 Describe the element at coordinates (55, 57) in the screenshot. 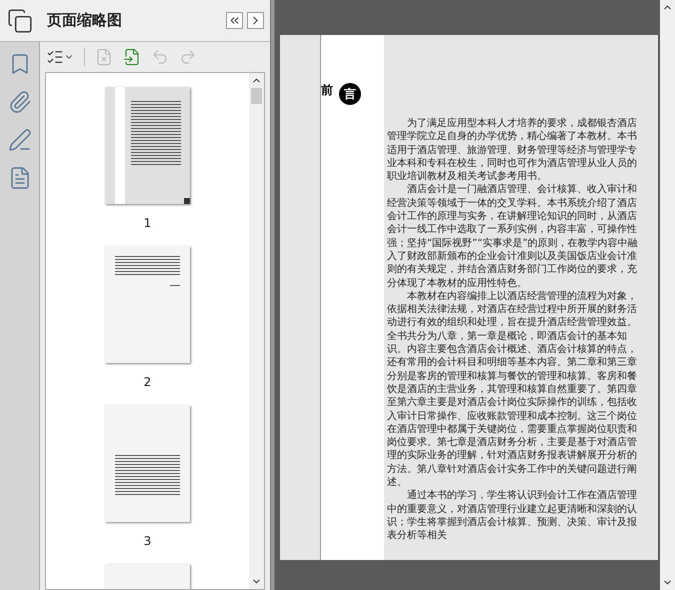

I see `options-icon` at that location.